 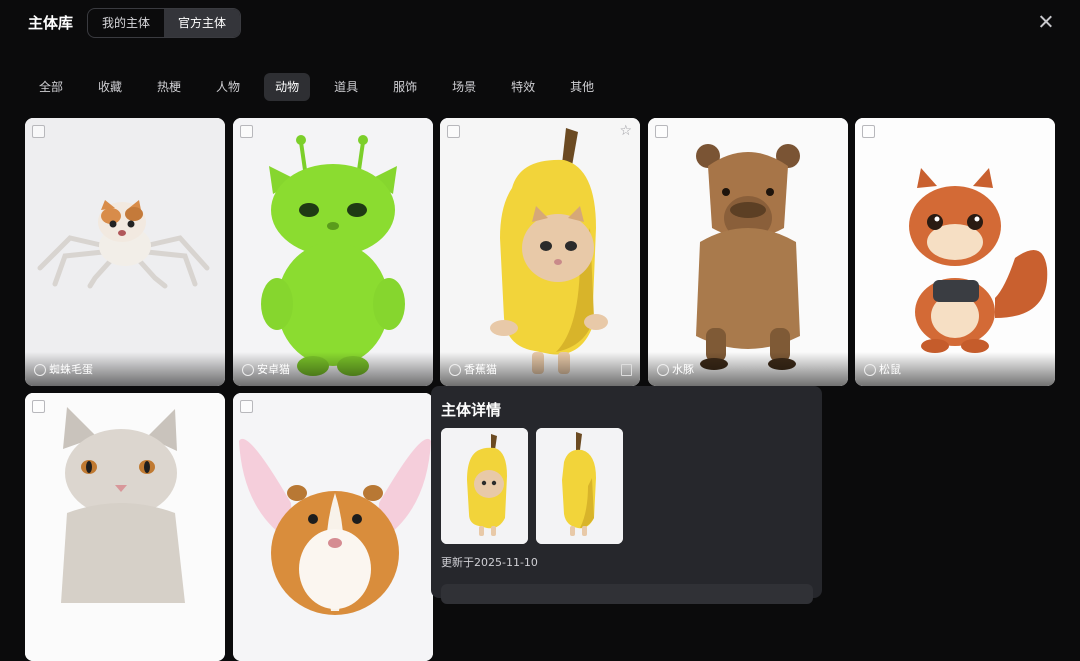 I want to click on card-label: 安卓猫, so click(x=333, y=369).